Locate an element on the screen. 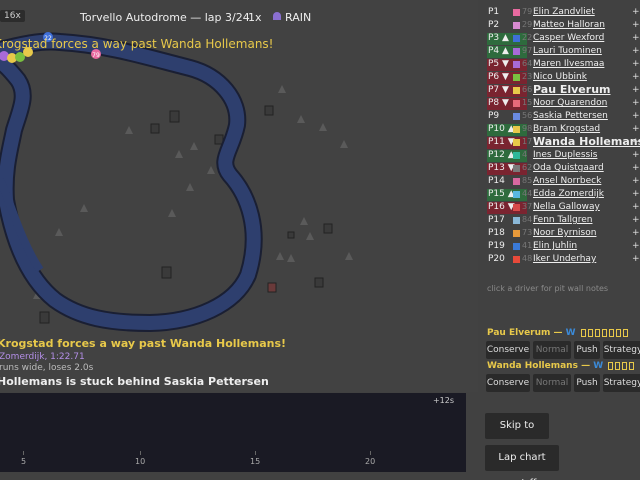  speed-label: 1x is located at coordinates (255, 17).